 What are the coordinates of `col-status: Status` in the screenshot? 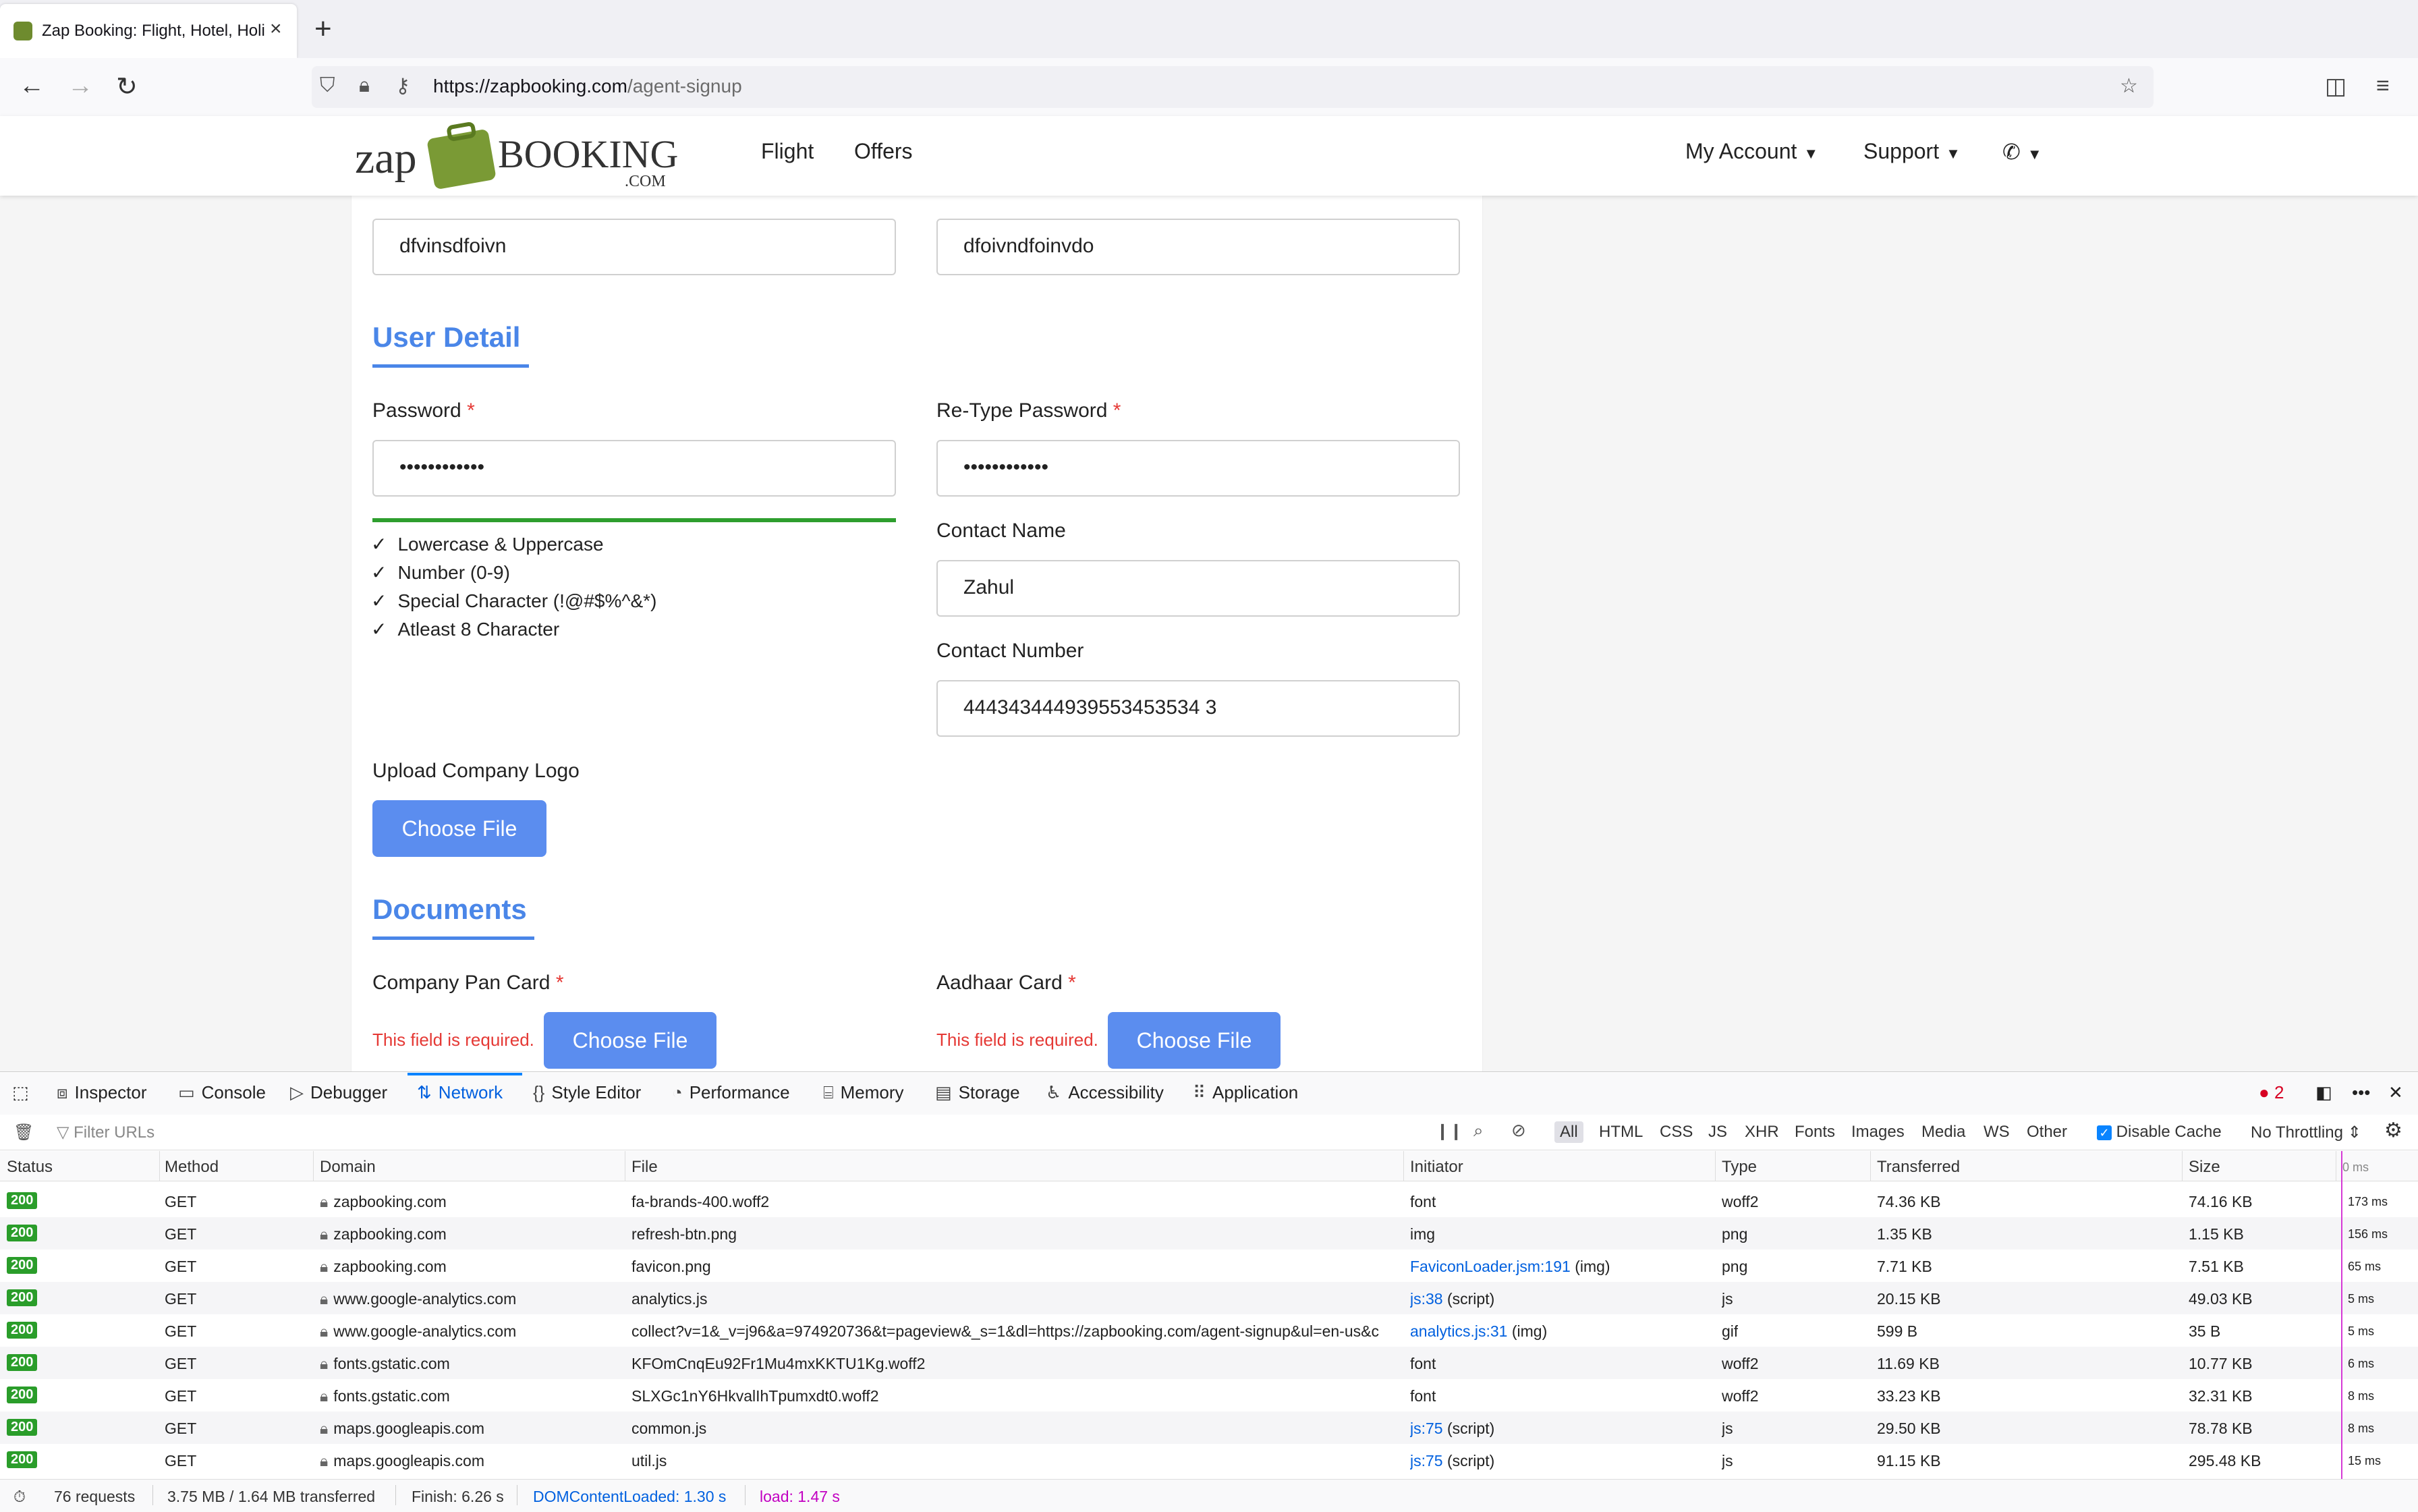 It's located at (30, 1167).